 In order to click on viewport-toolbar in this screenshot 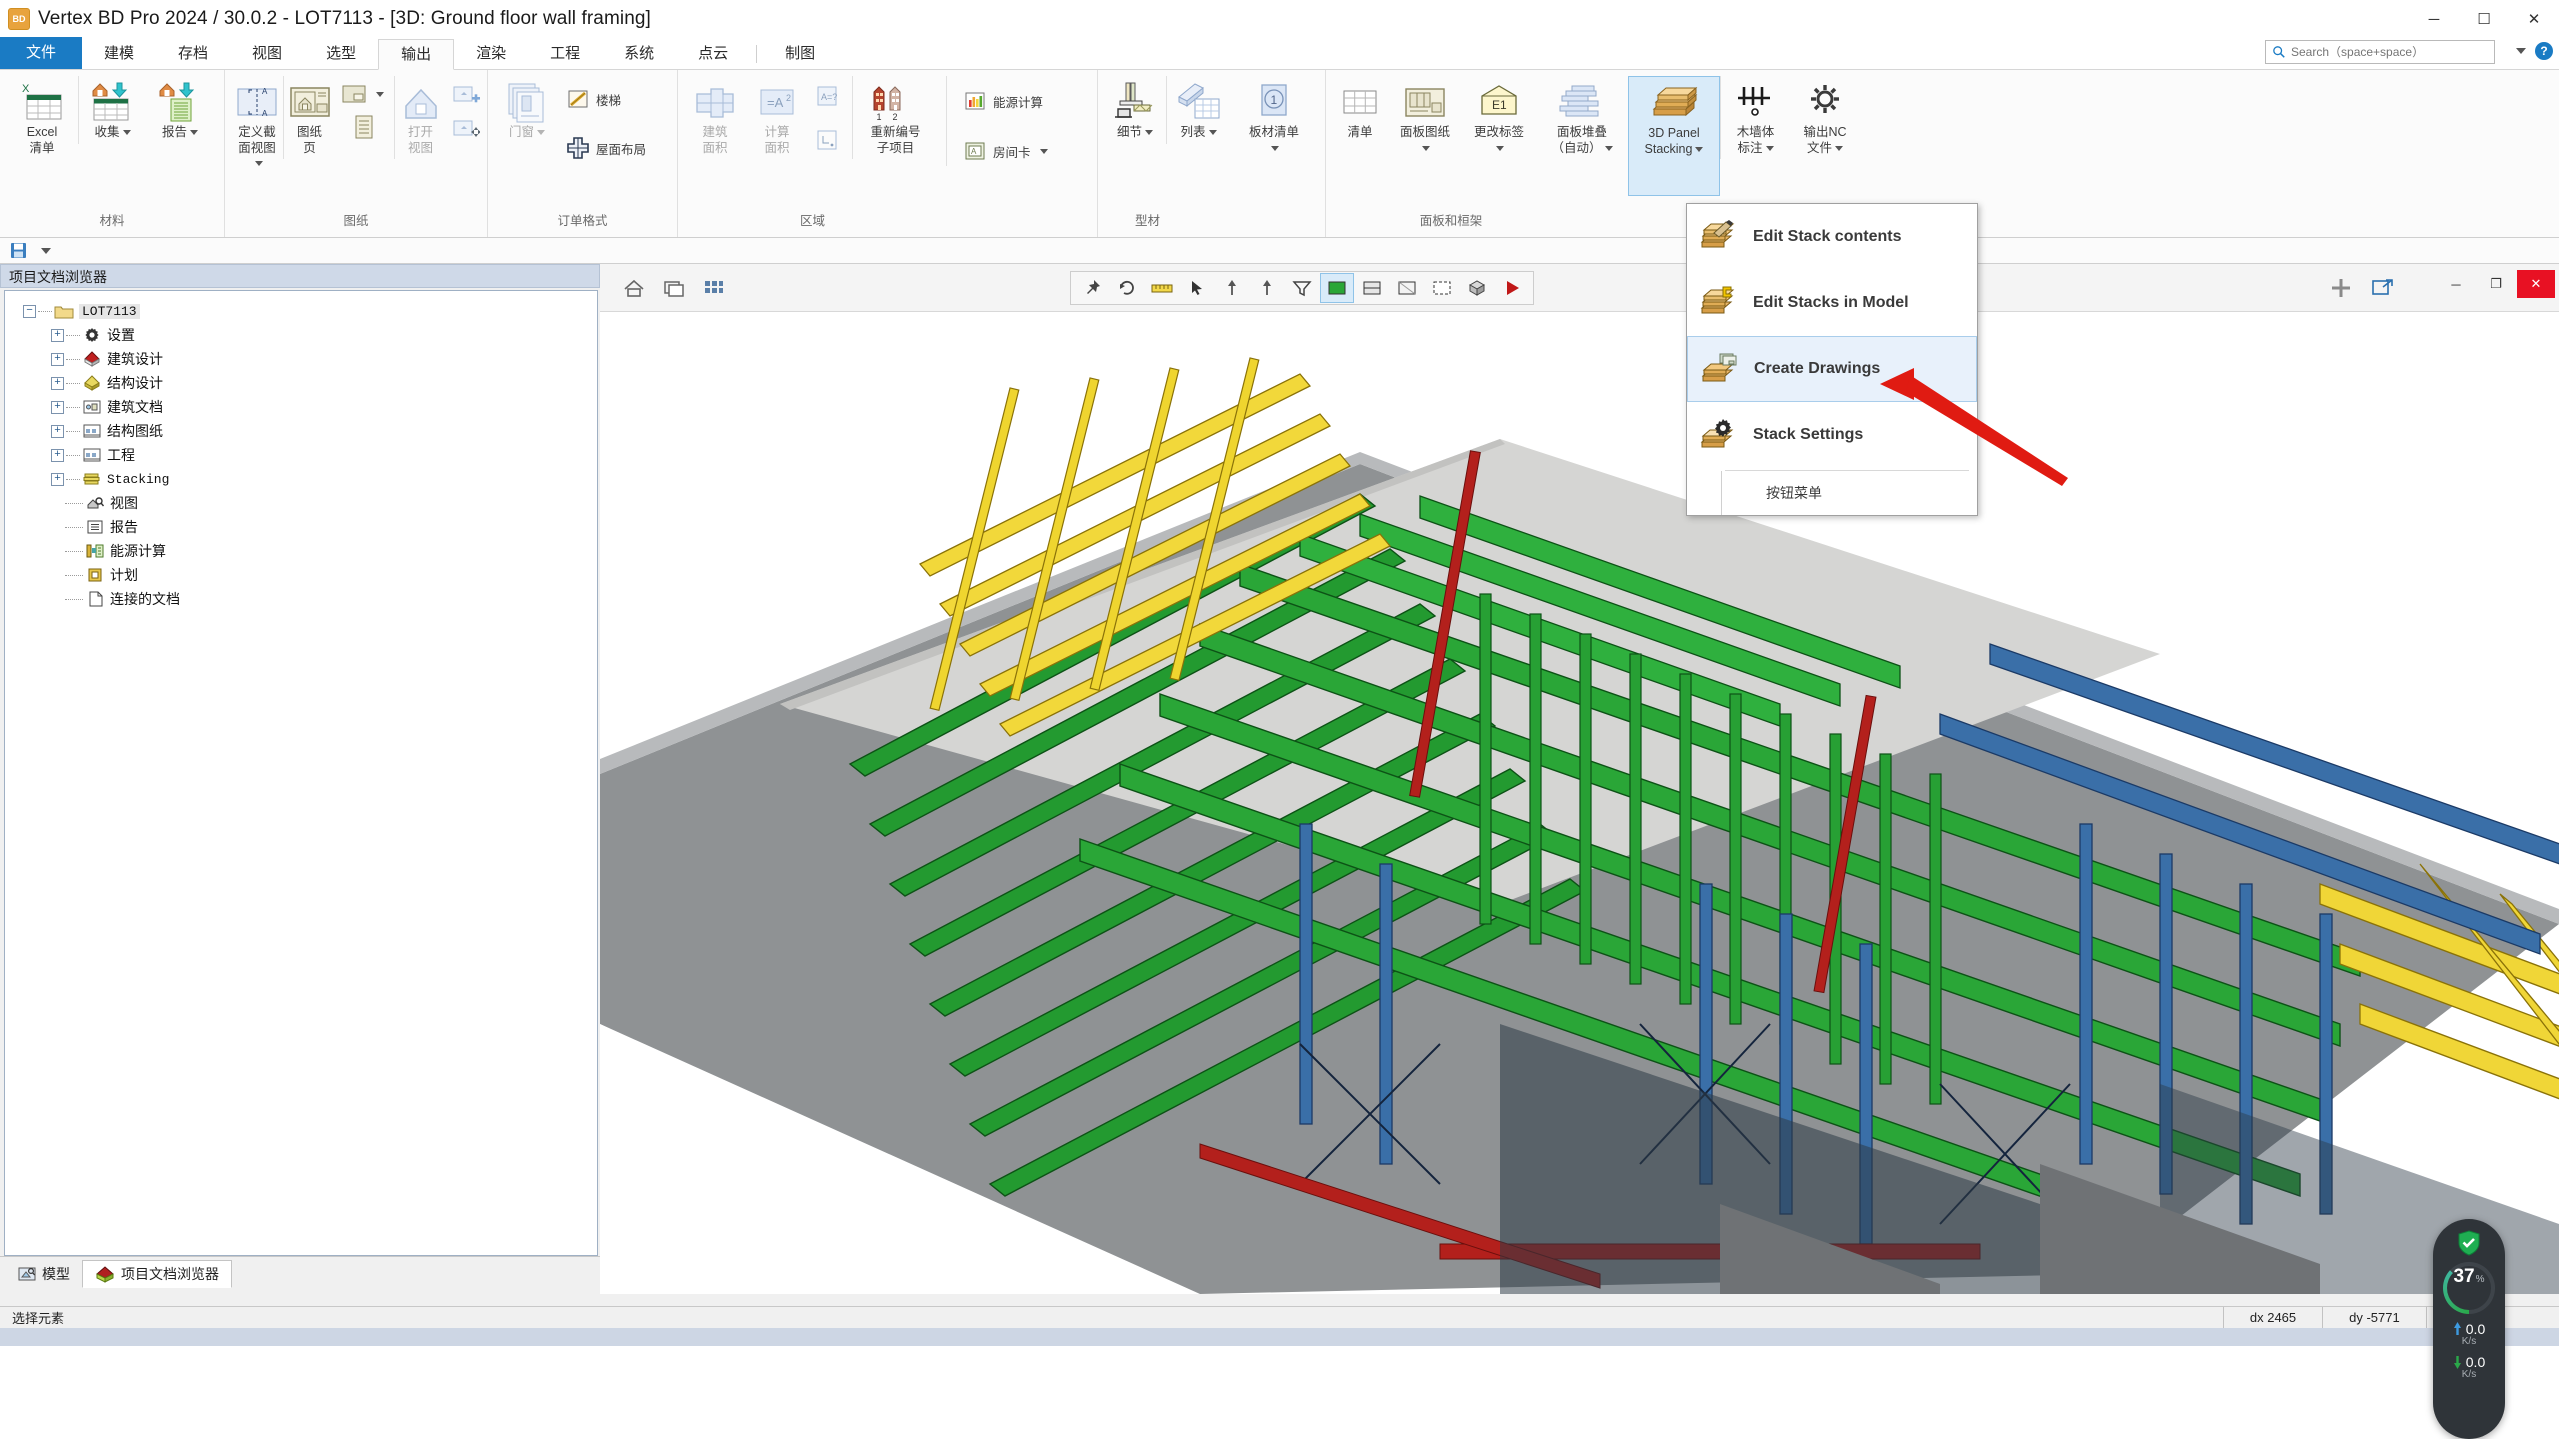, I will do `click(1302, 288)`.